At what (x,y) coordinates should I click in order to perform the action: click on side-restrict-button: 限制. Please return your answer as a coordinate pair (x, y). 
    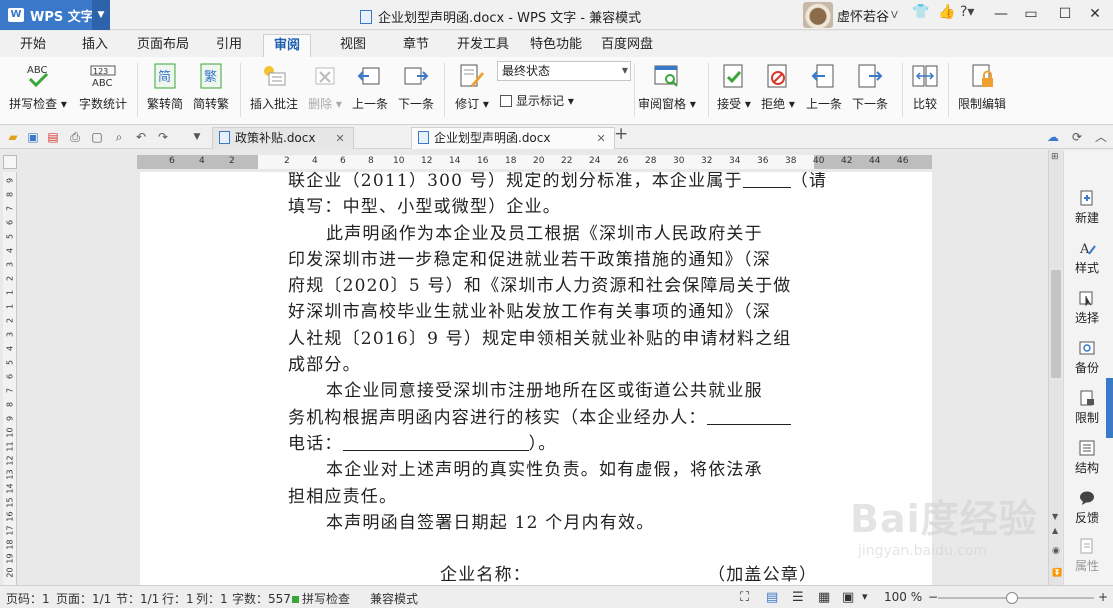
    Looking at the image, I should click on (1087, 408).